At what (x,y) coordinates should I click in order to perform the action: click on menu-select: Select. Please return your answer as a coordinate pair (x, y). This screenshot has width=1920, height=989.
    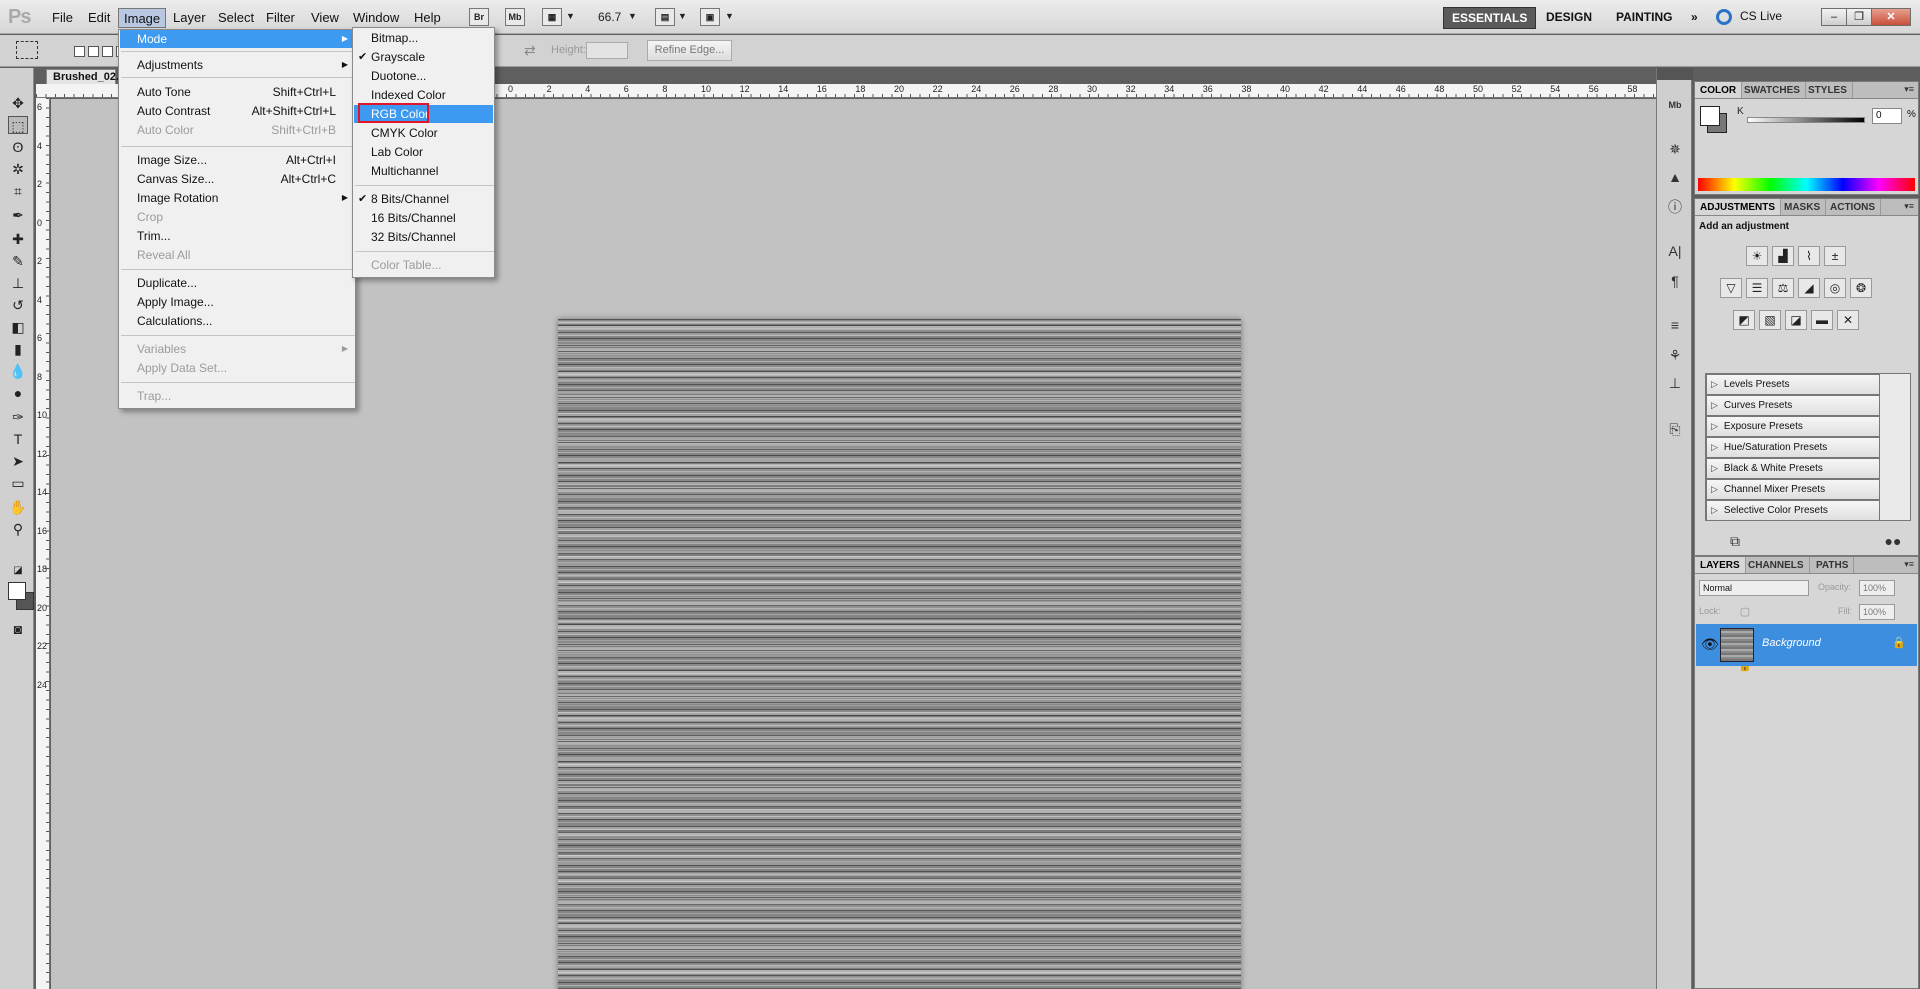
    Looking at the image, I should click on (236, 18).